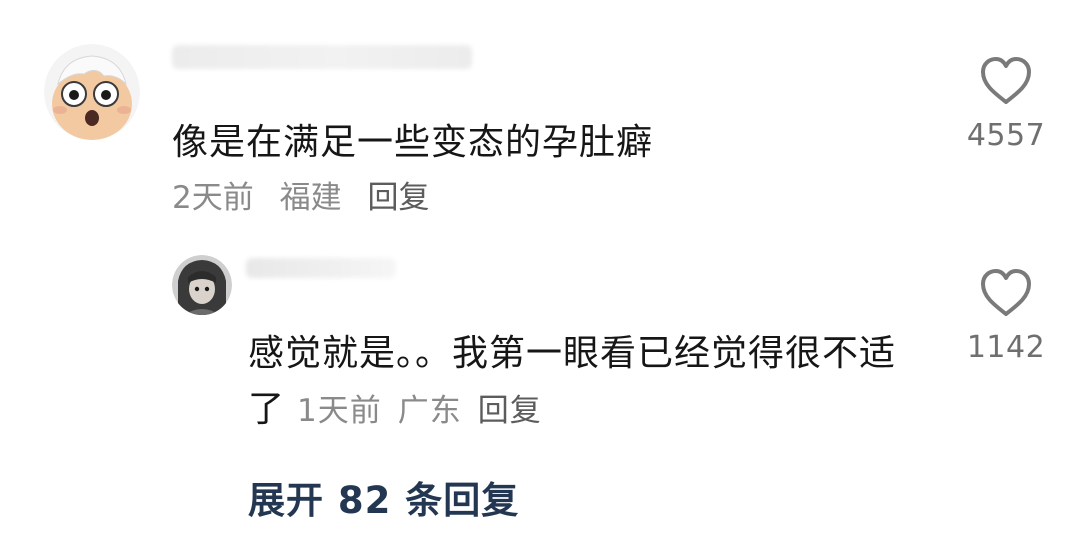 This screenshot has height=559, width=1080. I want to click on comment-reply-button: 回复, so click(398, 198).